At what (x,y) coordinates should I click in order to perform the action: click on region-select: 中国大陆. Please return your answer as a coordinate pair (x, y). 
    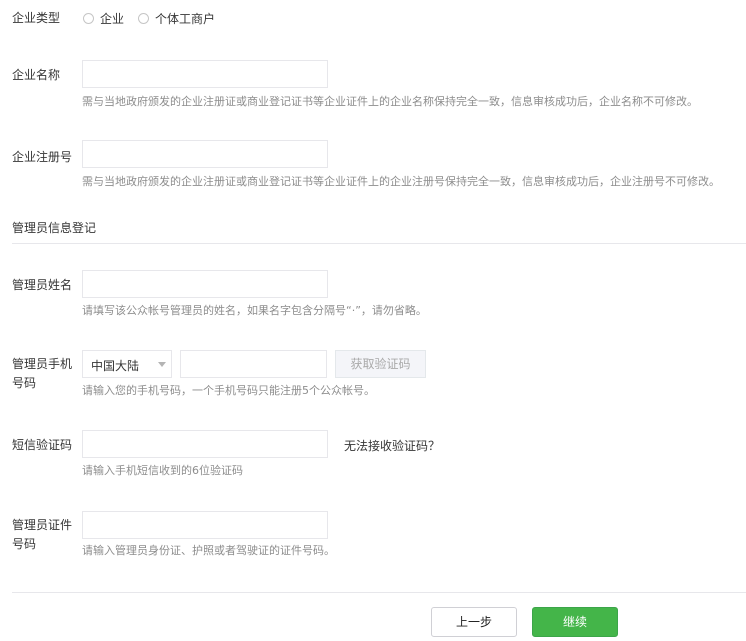
    Looking at the image, I should click on (127, 364).